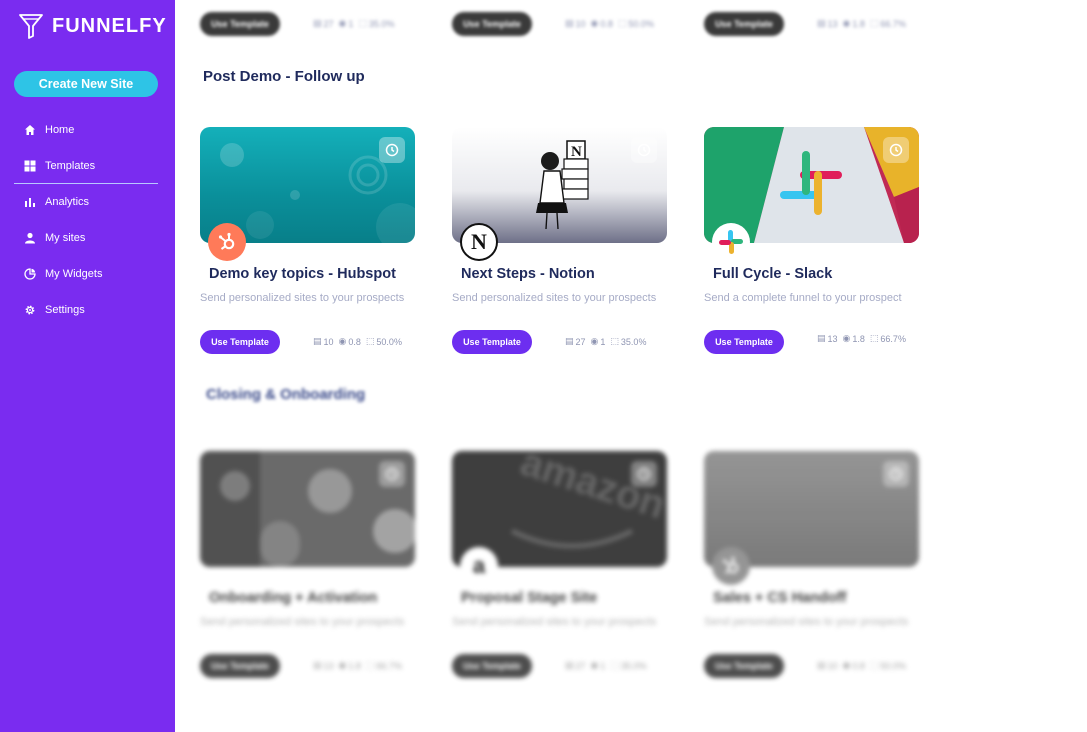 Image resolution: width=1087 pixels, height=732 pixels. Describe the element at coordinates (30, 166) in the screenshot. I see `grid-icon` at that location.